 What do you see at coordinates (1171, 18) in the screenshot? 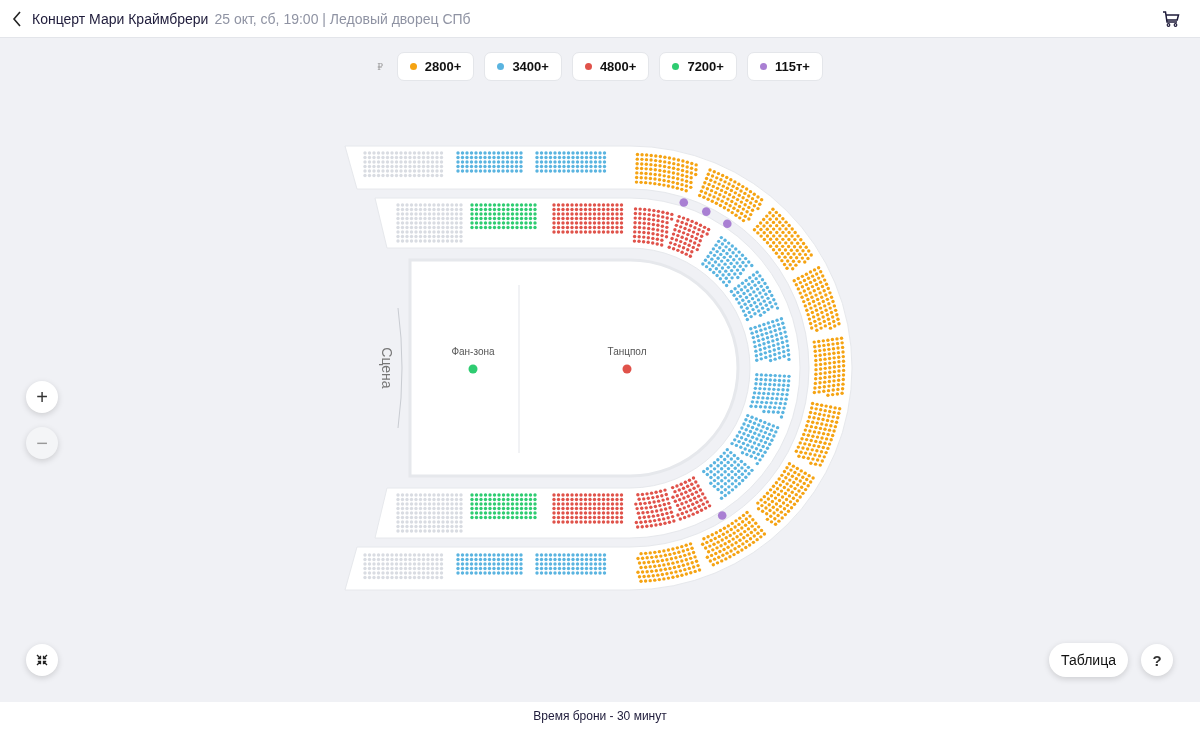
I see `cart-icon` at bounding box center [1171, 18].